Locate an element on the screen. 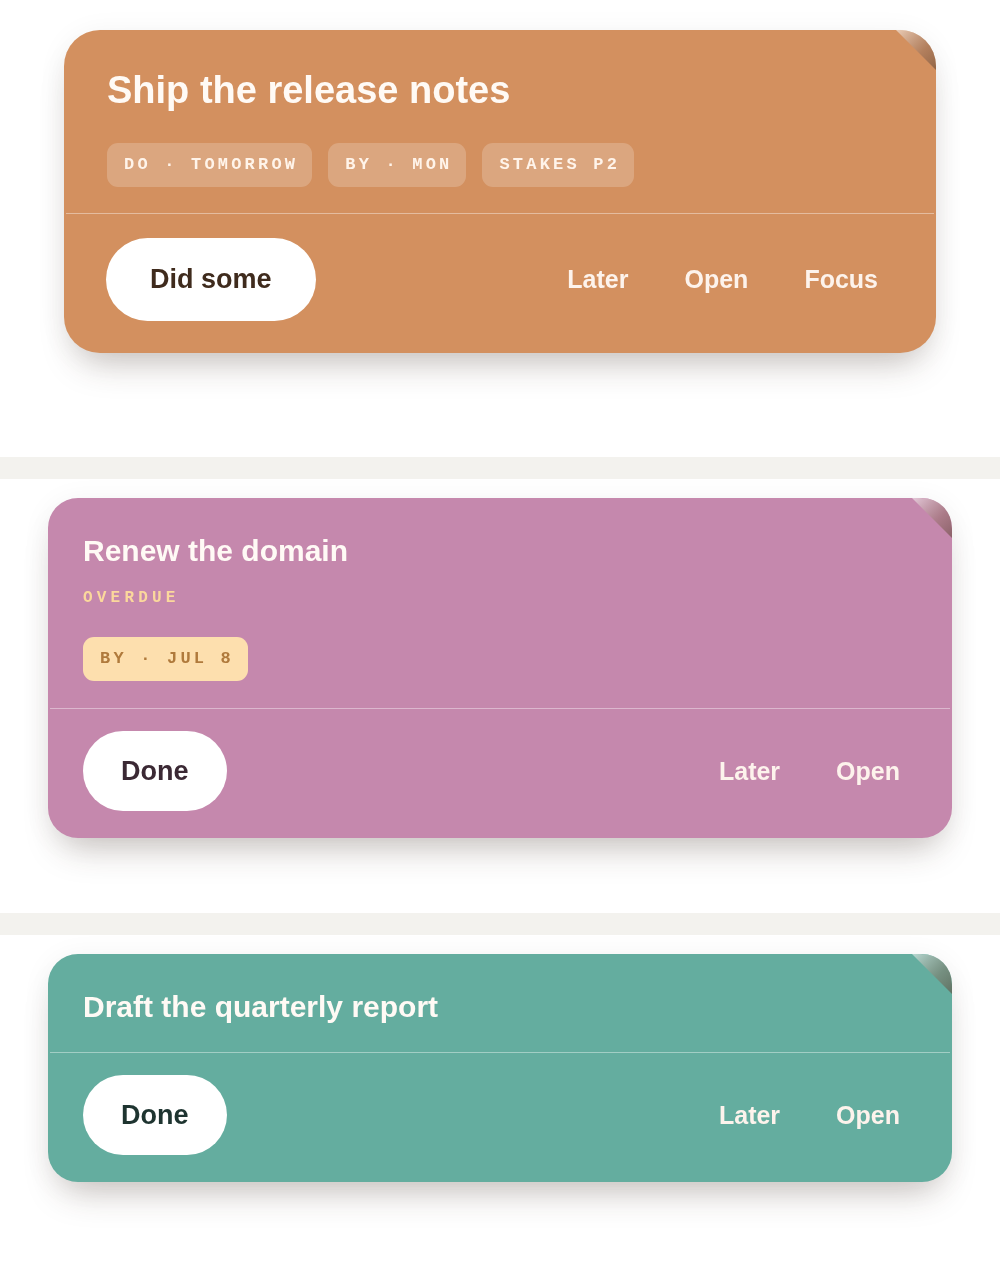 Image resolution: width=1000 pixels, height=1261 pixels. meta-tag: BY · MON is located at coordinates (397, 165).